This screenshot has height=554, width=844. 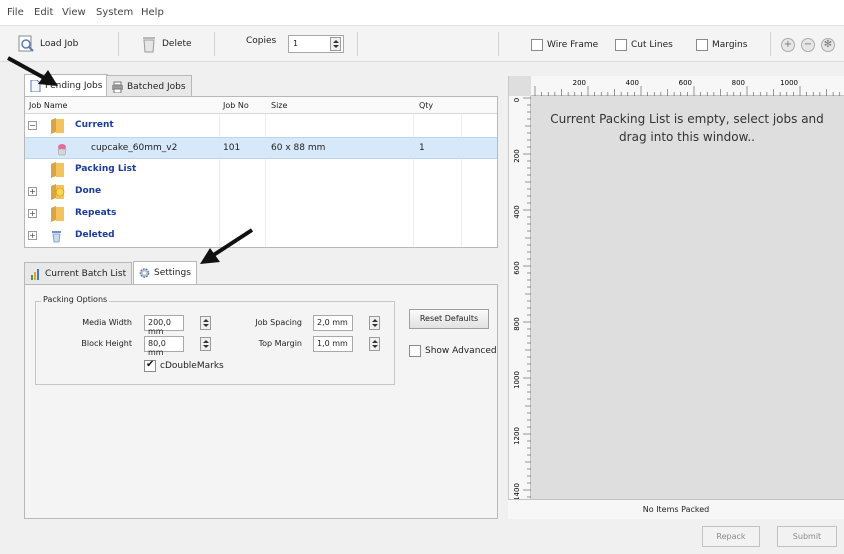 I want to click on smiley-folder-icon, so click(x=58, y=192).